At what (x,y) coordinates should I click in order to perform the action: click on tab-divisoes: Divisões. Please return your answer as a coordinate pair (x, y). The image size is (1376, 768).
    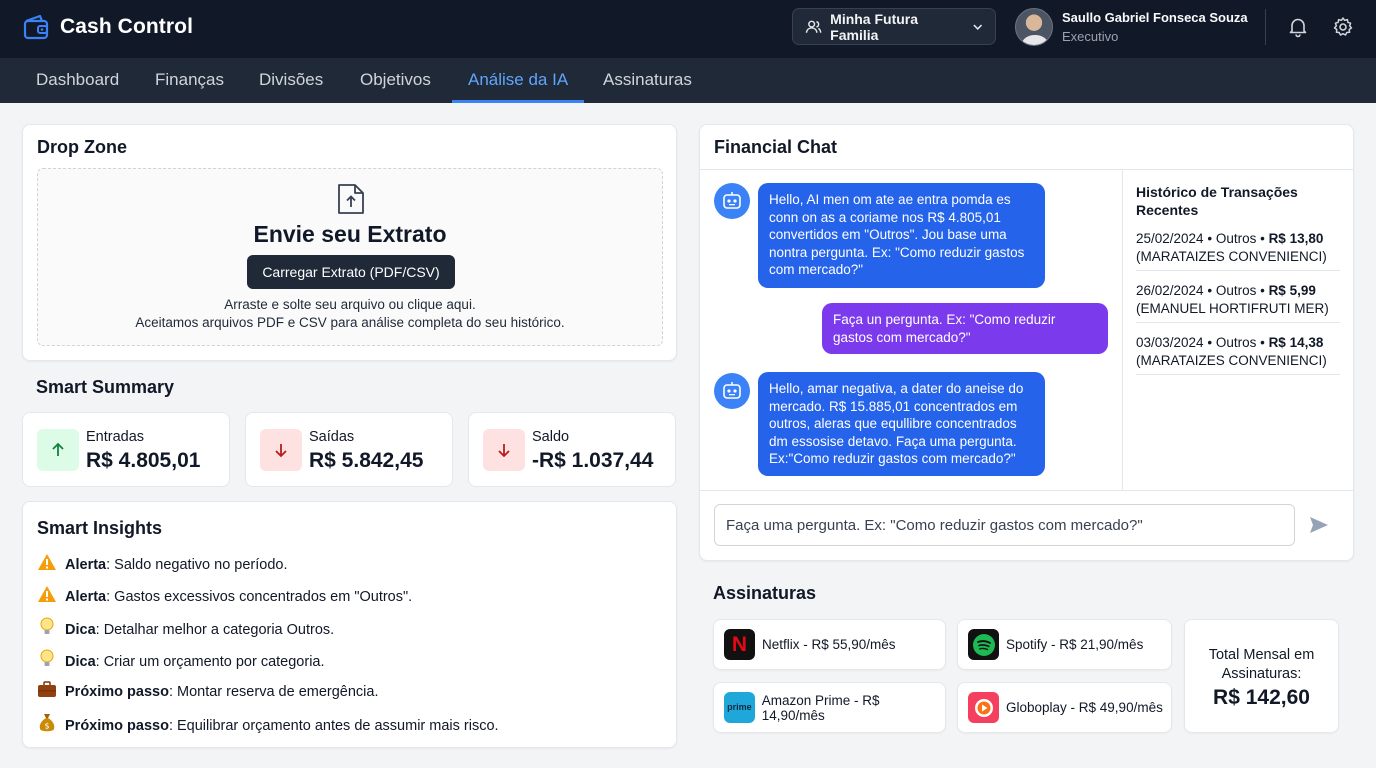
    Looking at the image, I should click on (291, 80).